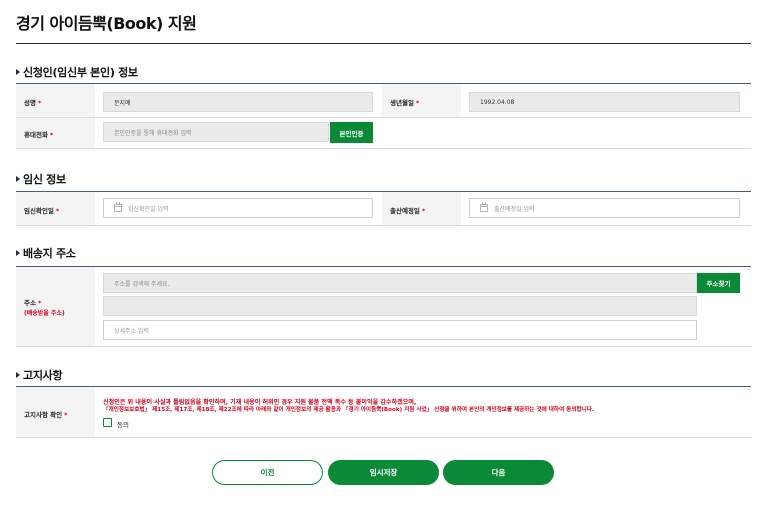 The image size is (773, 506). I want to click on due-date-placeholder: 출산예정일 입력, so click(514, 209).